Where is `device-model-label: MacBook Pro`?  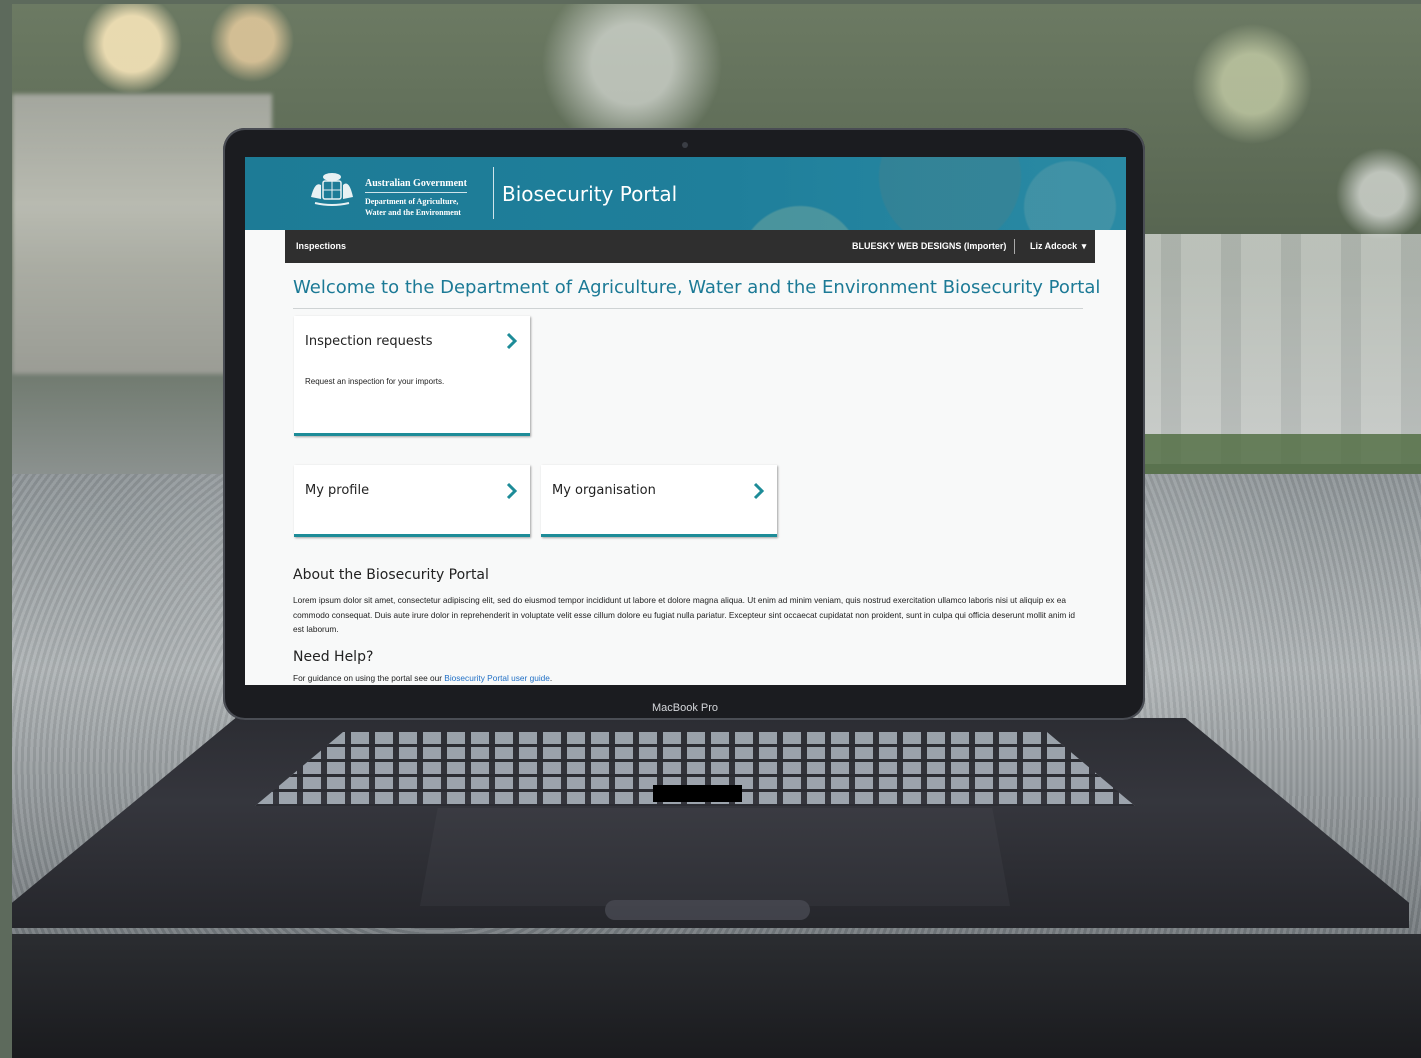 device-model-label: MacBook Pro is located at coordinates (685, 708).